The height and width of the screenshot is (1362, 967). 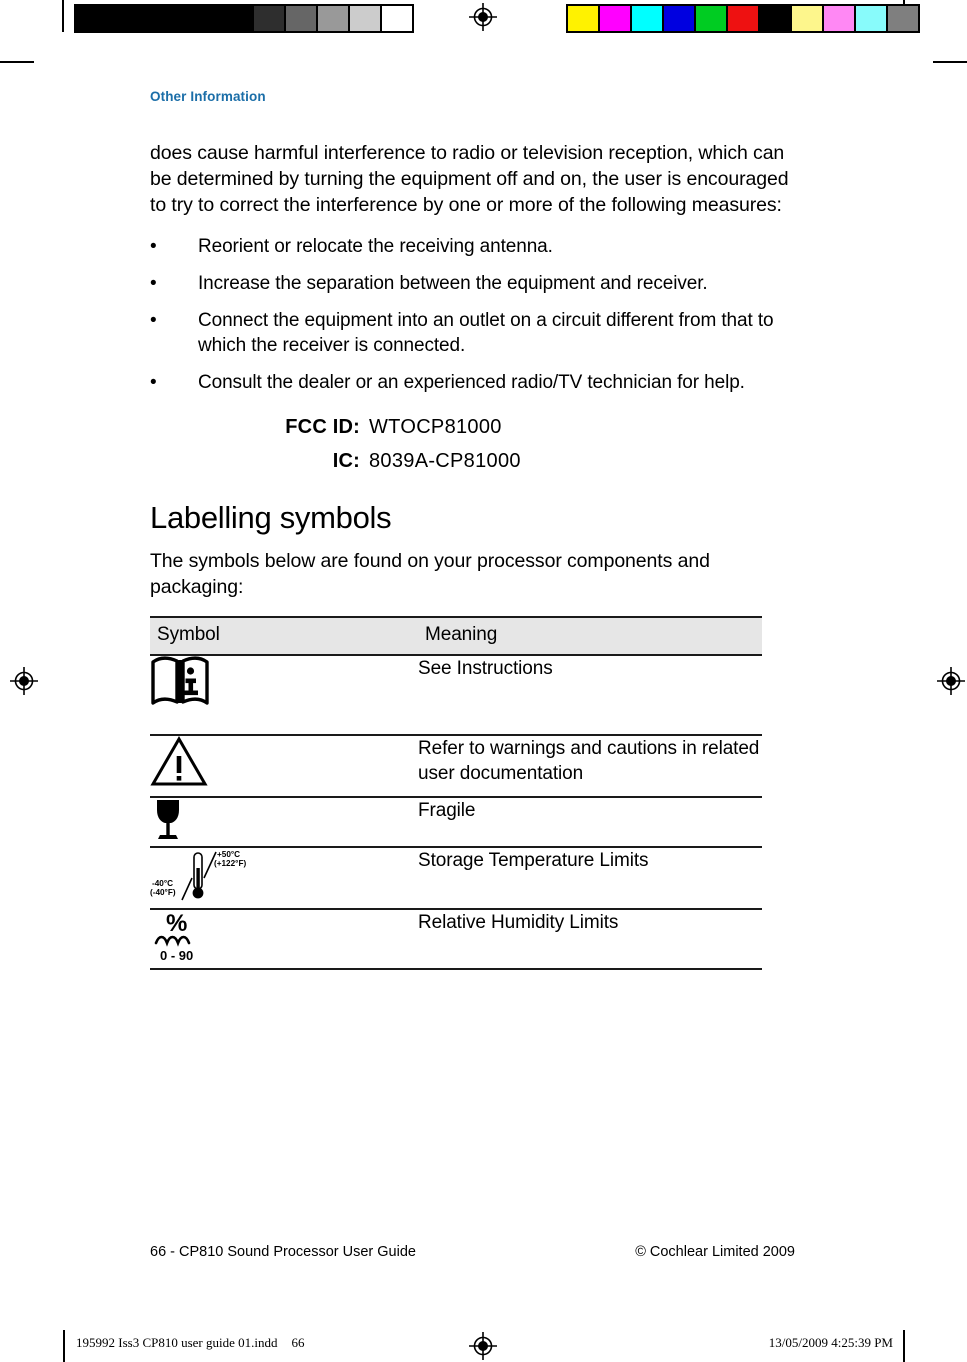 What do you see at coordinates (590, 878) in the screenshot?
I see `meaning-cell: Storage Temperature Limits` at bounding box center [590, 878].